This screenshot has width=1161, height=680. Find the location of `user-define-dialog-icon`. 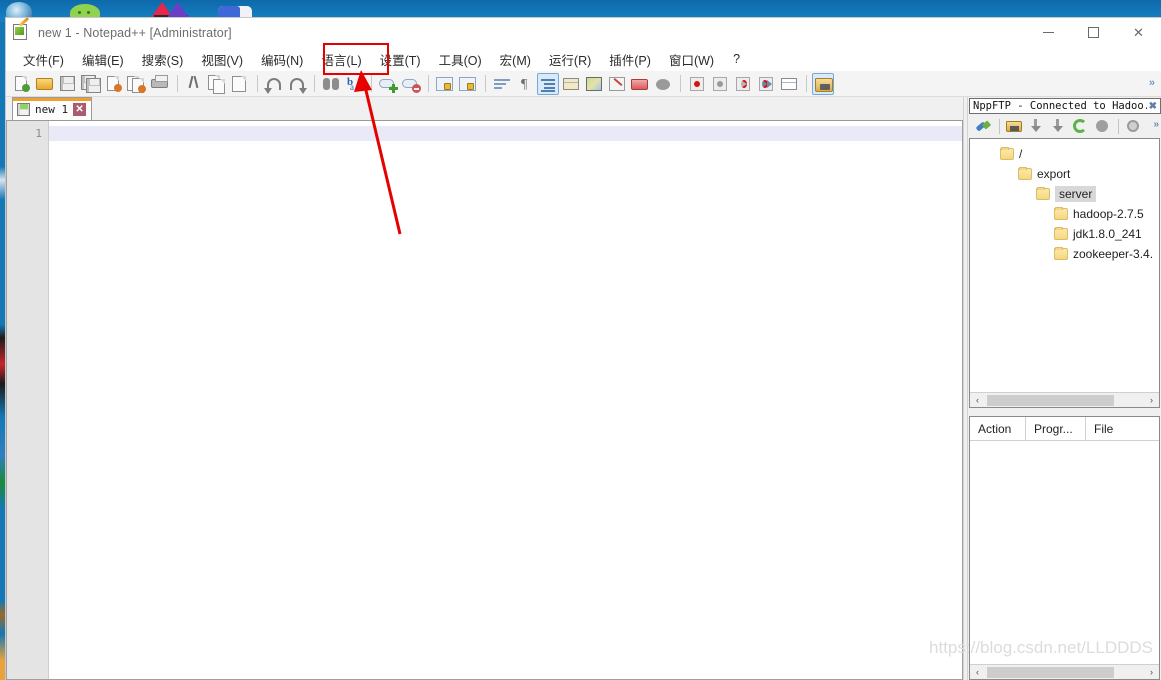

user-define-dialog-icon is located at coordinates (571, 84).